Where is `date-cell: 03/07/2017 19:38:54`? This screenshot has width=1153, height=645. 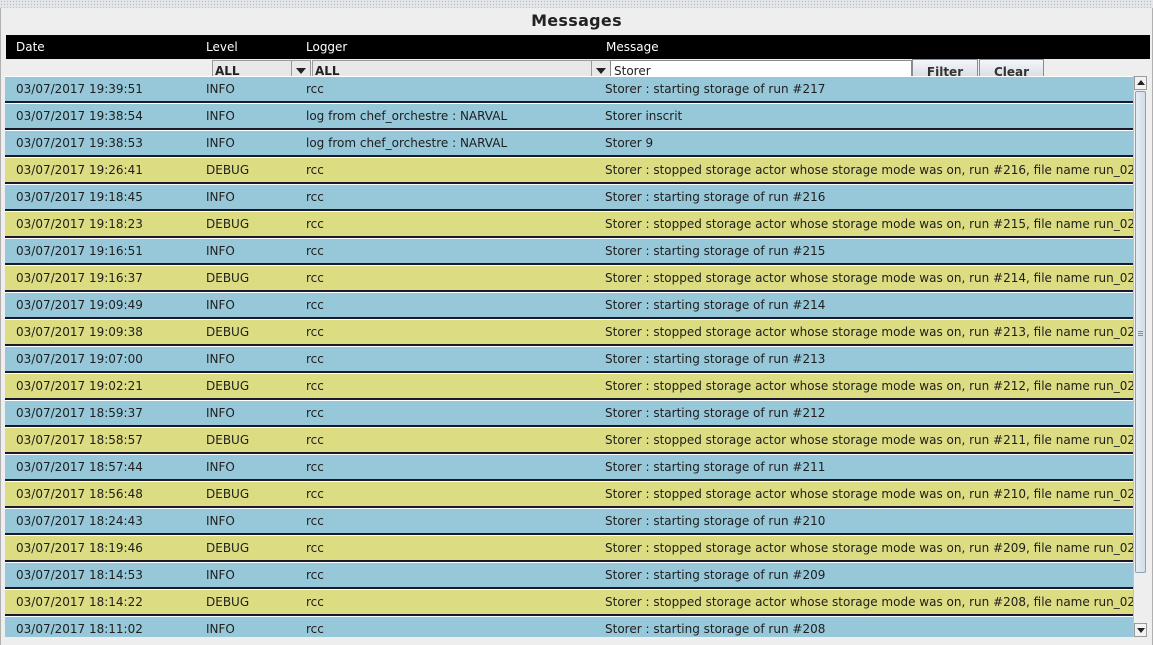 date-cell: 03/07/2017 19:38:54 is located at coordinates (79, 116).